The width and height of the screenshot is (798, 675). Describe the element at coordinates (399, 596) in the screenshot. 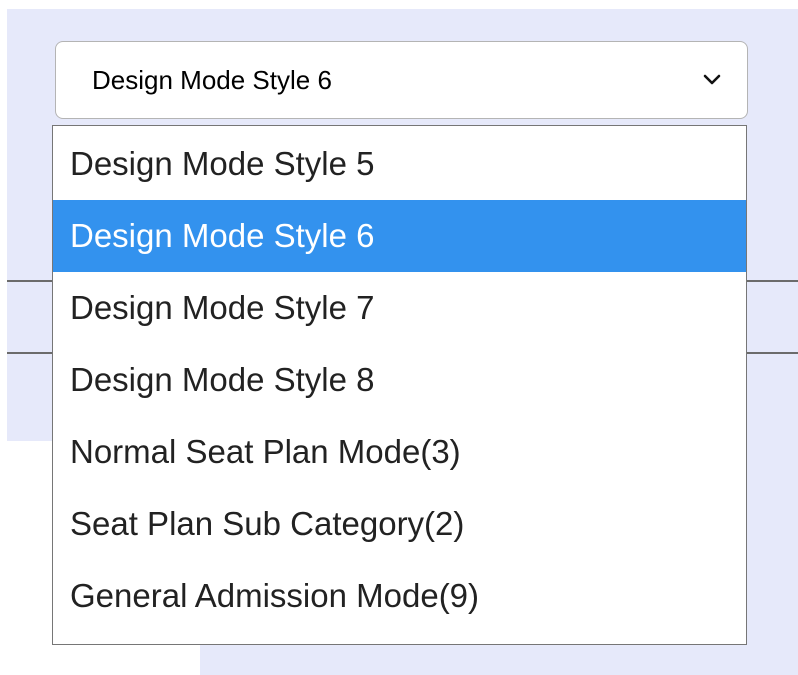

I see `option-general-admission-mode: General Admission Mode(9)` at that location.